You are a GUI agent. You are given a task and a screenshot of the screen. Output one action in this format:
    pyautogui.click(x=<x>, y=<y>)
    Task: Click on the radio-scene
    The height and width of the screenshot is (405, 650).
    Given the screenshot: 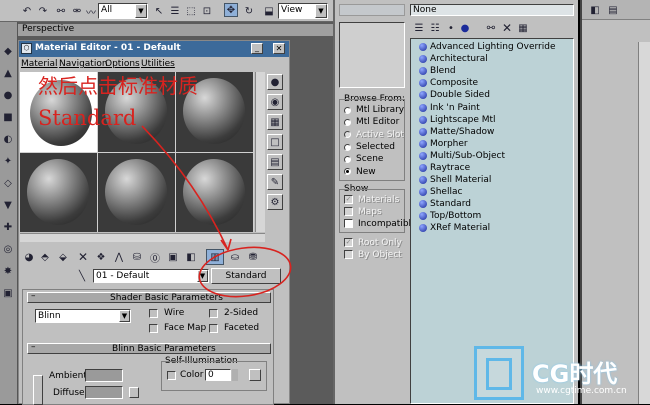 What is the action you would take?
    pyautogui.click(x=347, y=159)
    